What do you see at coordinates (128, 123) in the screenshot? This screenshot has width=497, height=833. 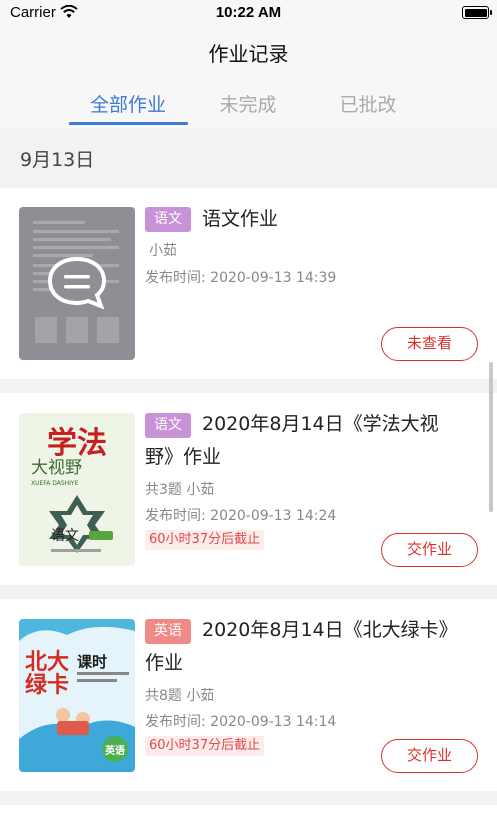 I see `tab-active-indicator` at bounding box center [128, 123].